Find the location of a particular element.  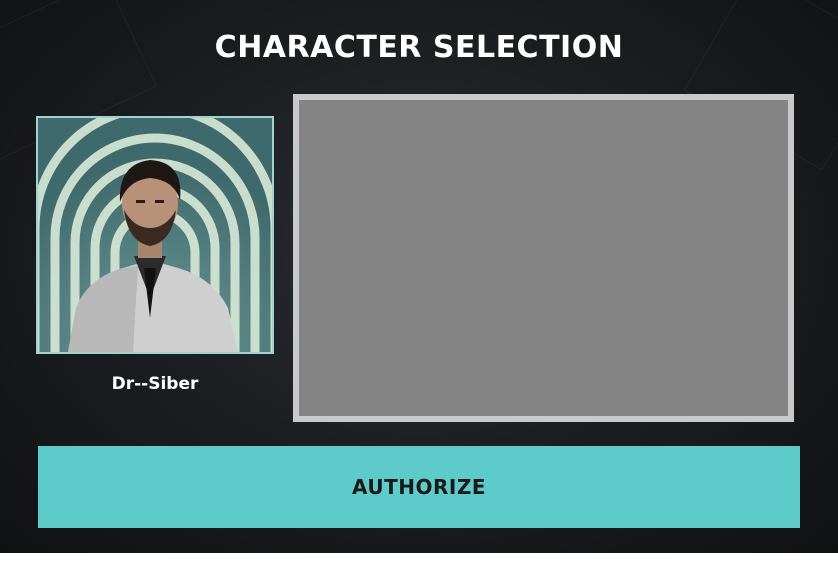

character-name: Dr--Siber is located at coordinates (155, 384).